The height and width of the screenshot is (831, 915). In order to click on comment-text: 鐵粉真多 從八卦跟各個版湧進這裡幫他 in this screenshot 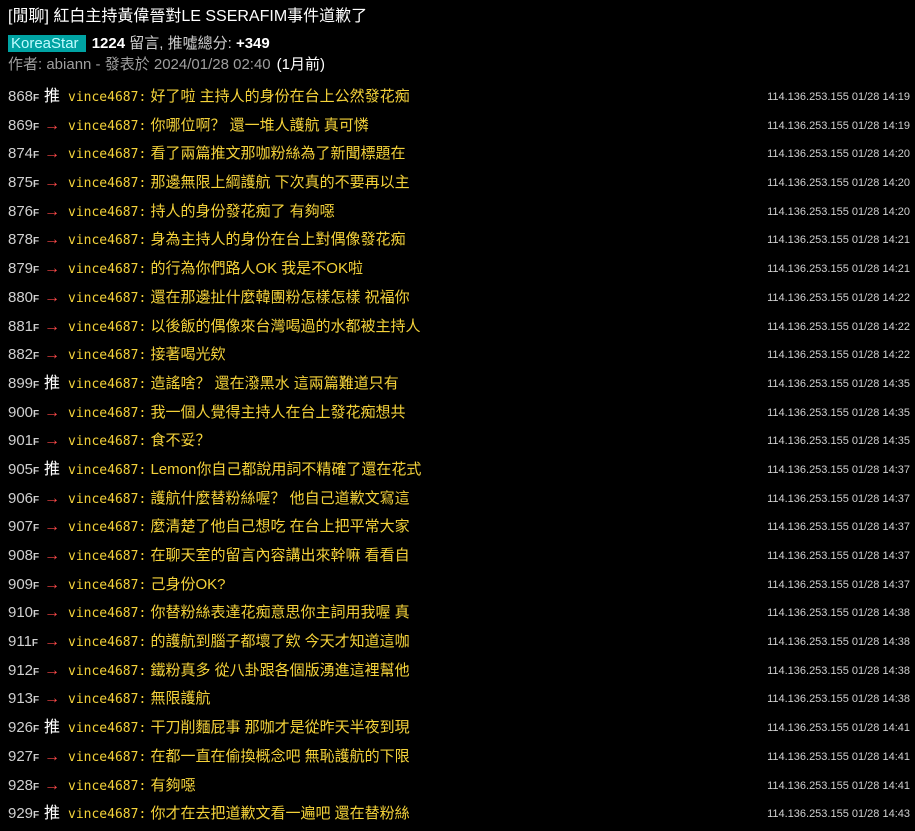, I will do `click(280, 670)`.